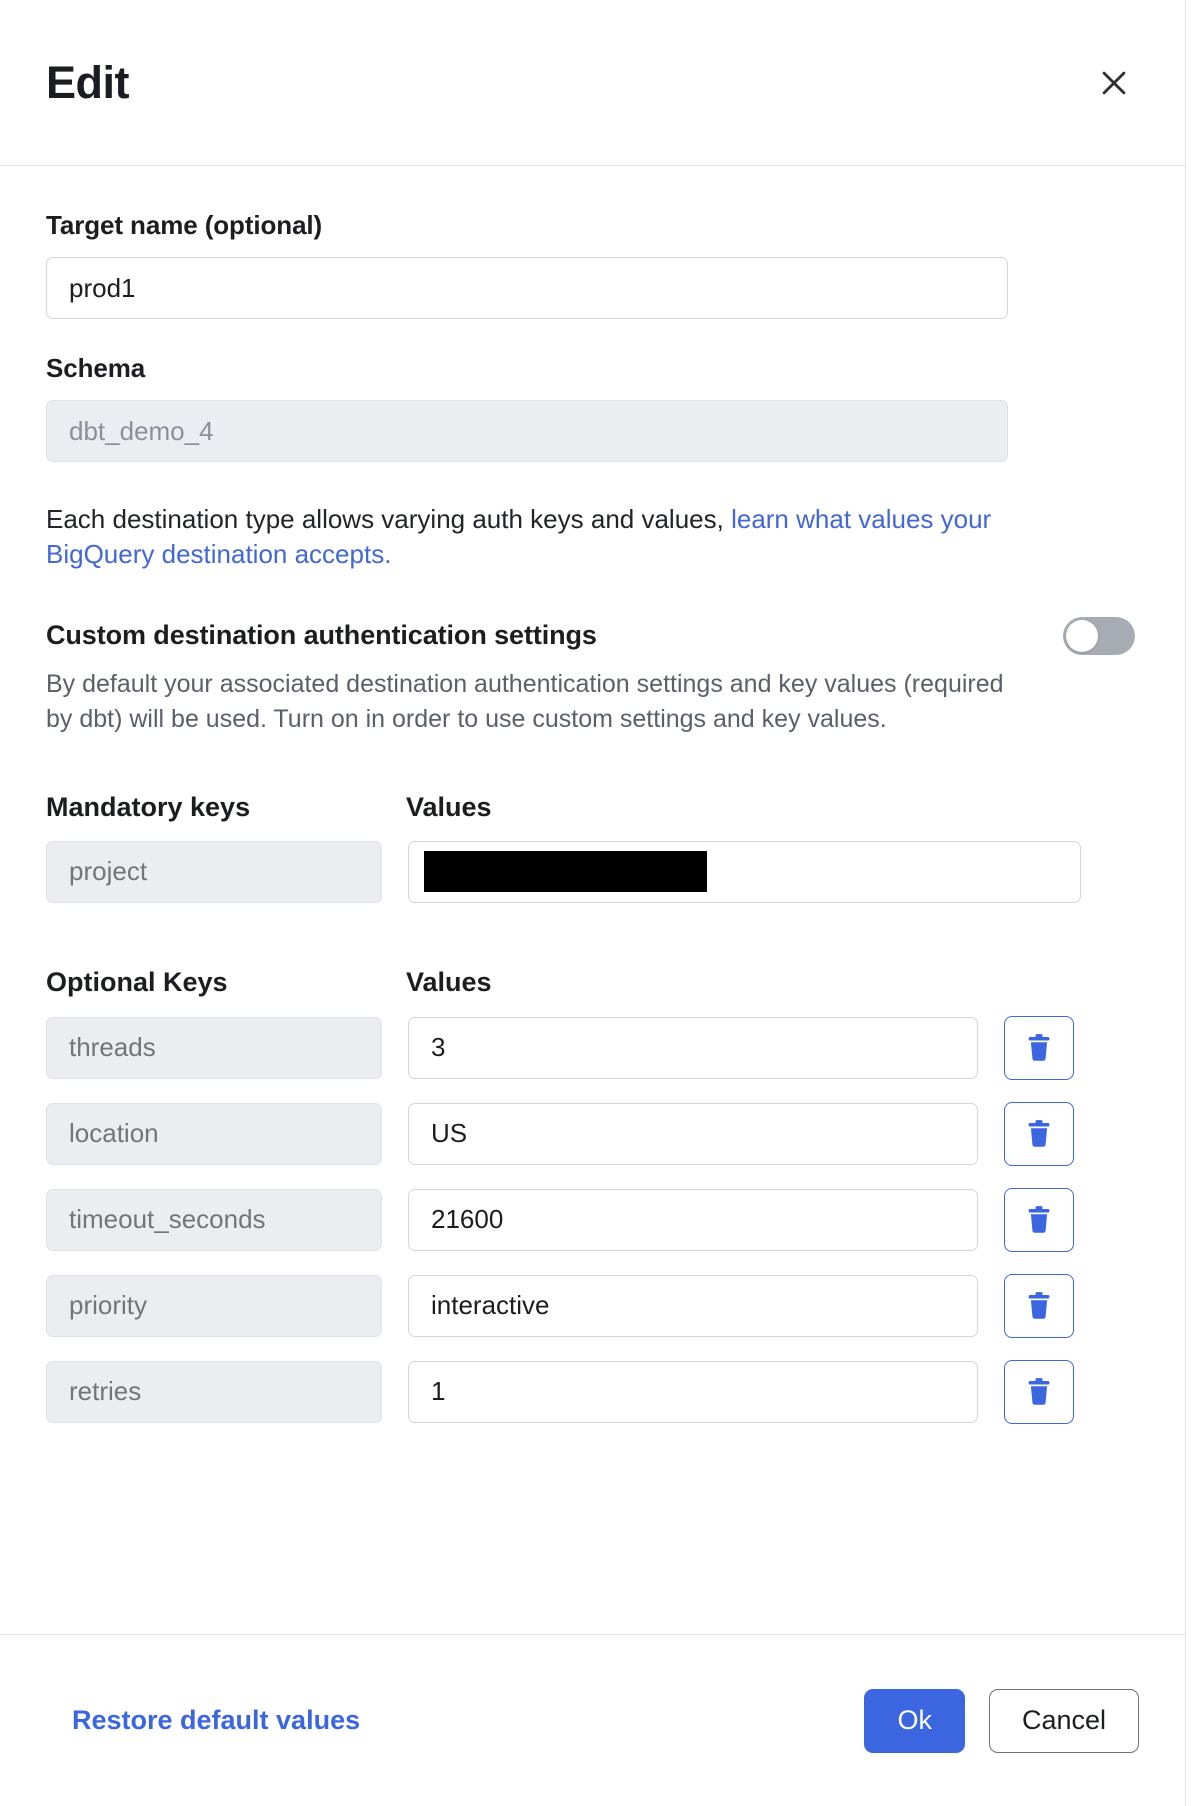 The image size is (1194, 1806). What do you see at coordinates (592, 1720) in the screenshot?
I see `dialog-footer: Restore default values Ok Cancel` at bounding box center [592, 1720].